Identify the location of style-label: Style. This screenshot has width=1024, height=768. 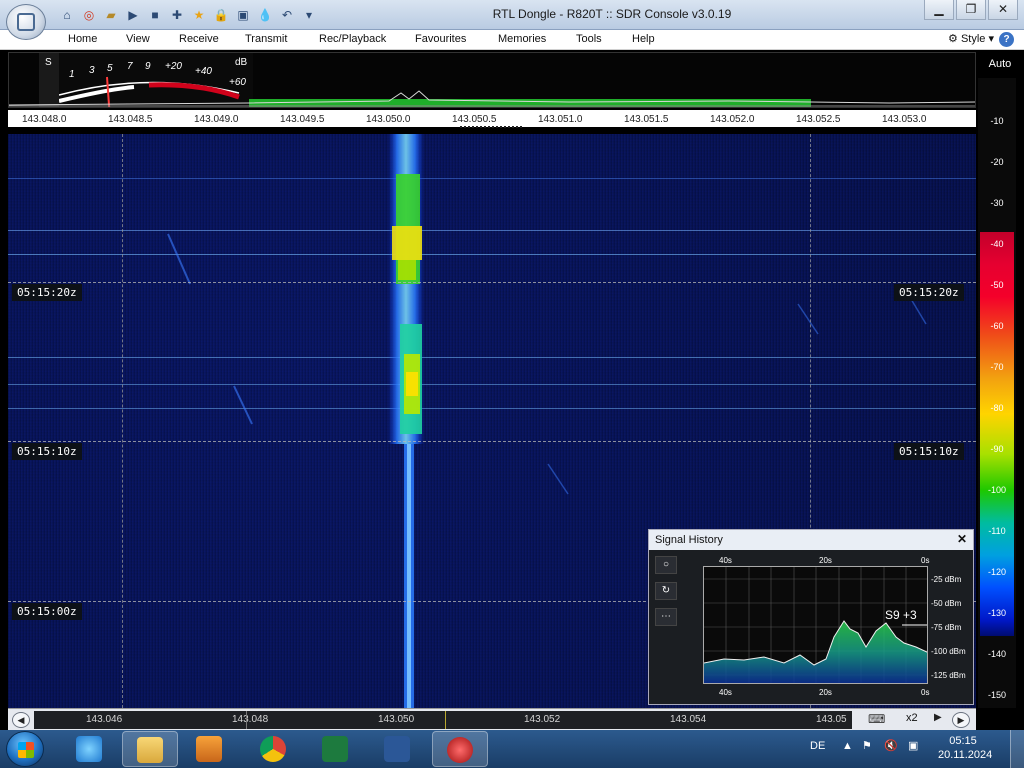
(973, 39).